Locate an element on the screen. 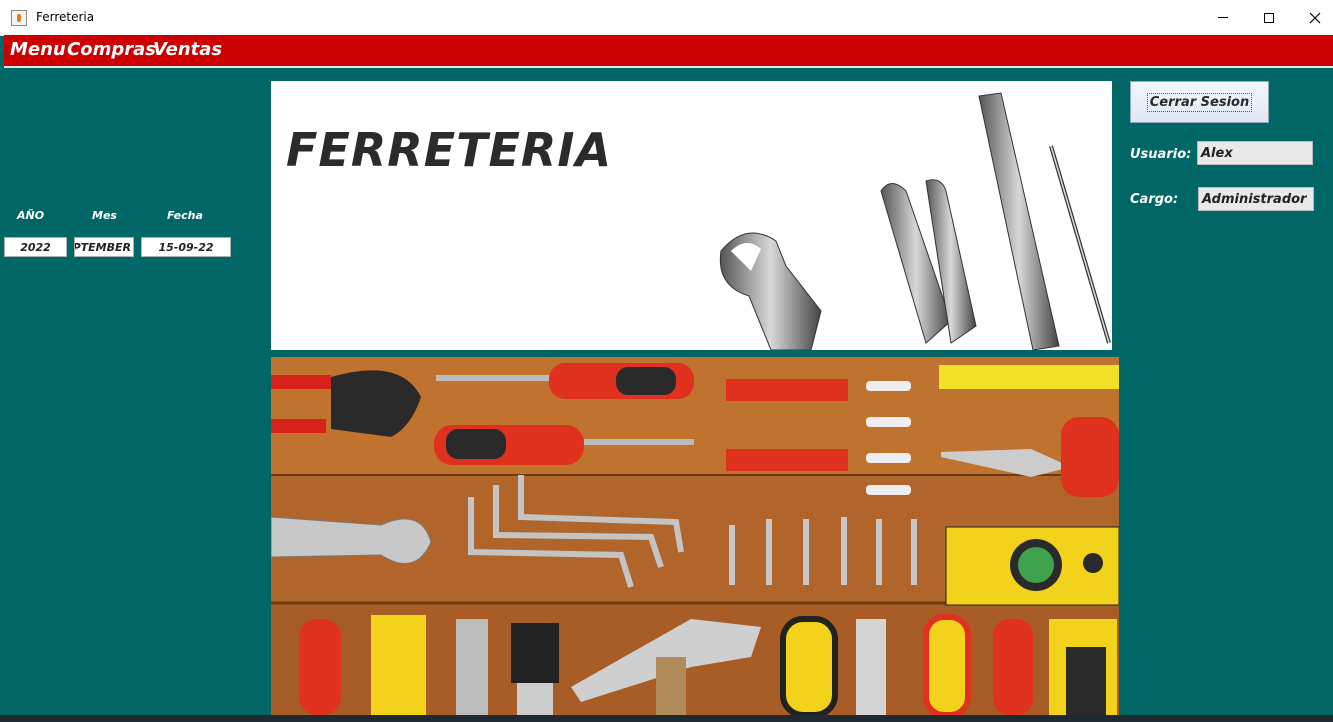 This screenshot has height=722, width=1333. month-label: Mes is located at coordinates (104, 215).